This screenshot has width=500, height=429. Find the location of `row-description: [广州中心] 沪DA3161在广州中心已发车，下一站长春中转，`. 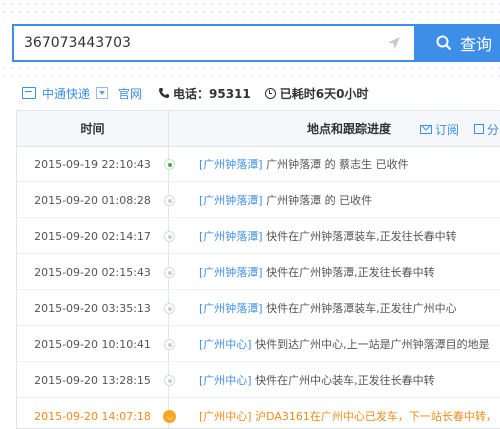

row-description: [广州中心] 沪DA3161在广州中心已发车，下一站长春中转， is located at coordinates (348, 414).